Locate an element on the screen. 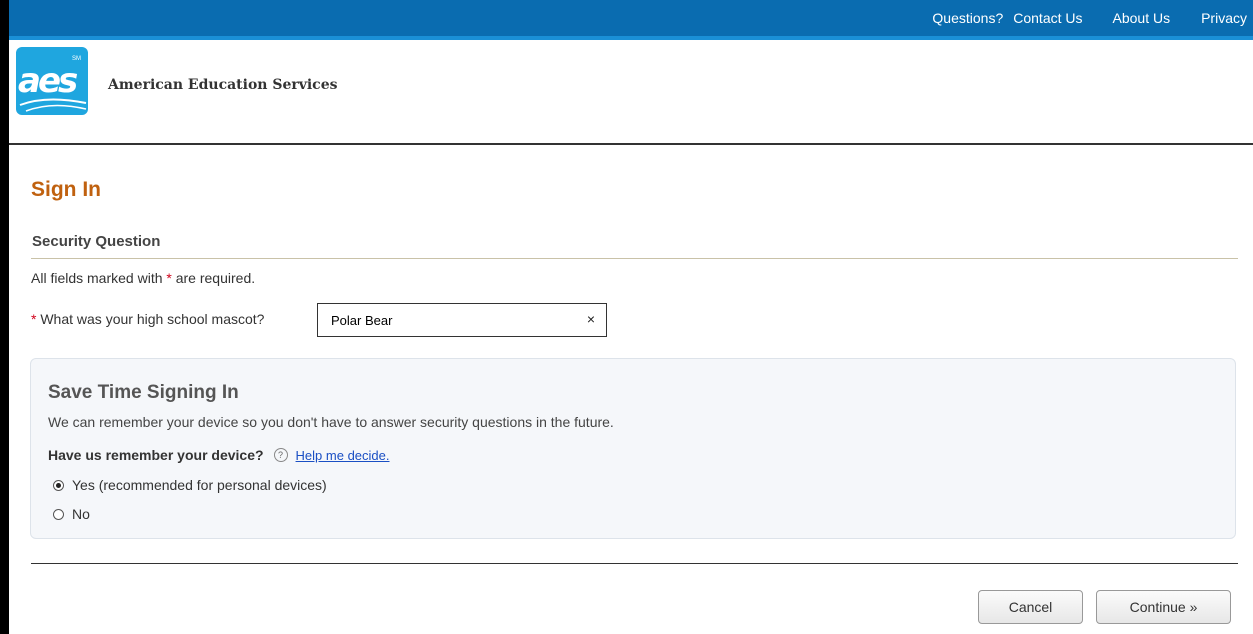  clear-icon: × is located at coordinates (591, 319).